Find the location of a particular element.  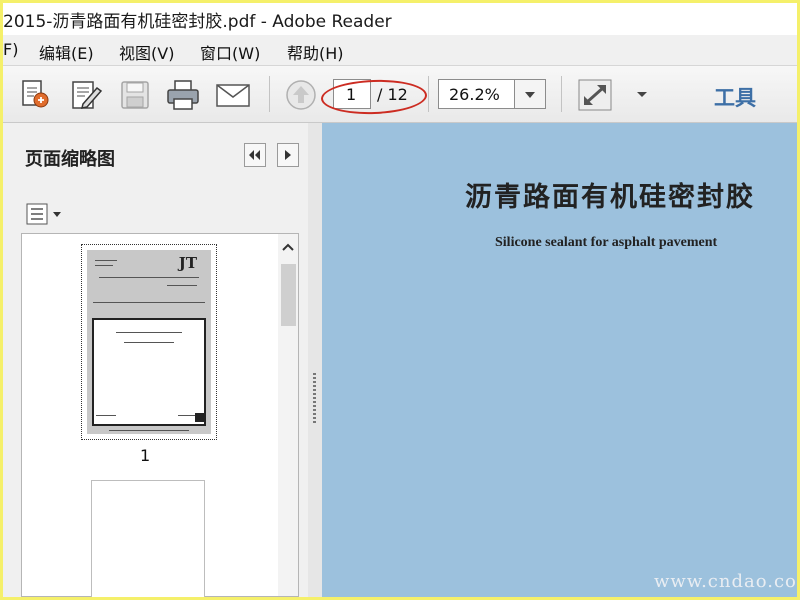

menu-bar: F) 编辑(E) 视图(V) 窗口(W) 帮助(H) is located at coordinates (400, 50).